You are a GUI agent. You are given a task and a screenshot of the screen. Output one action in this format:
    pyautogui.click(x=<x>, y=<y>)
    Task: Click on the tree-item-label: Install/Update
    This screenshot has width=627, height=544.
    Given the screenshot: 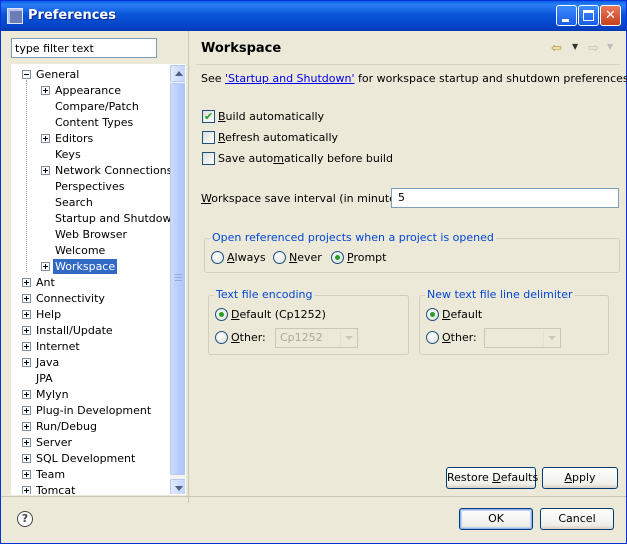 What is the action you would take?
    pyautogui.click(x=74, y=330)
    